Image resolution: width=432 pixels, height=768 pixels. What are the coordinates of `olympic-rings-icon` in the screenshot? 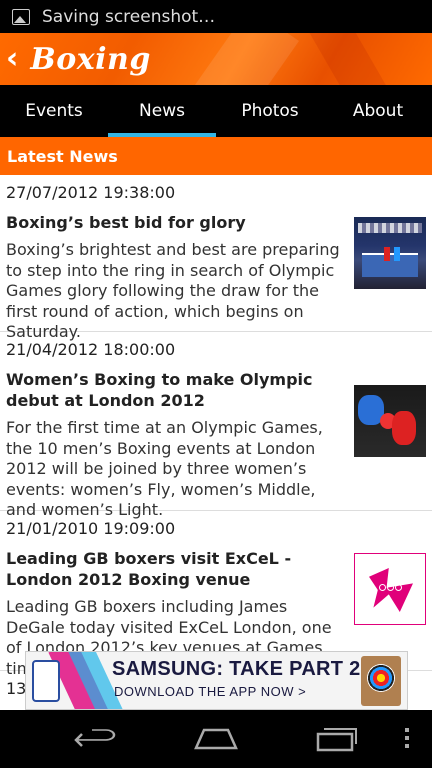 It's located at (391, 589).